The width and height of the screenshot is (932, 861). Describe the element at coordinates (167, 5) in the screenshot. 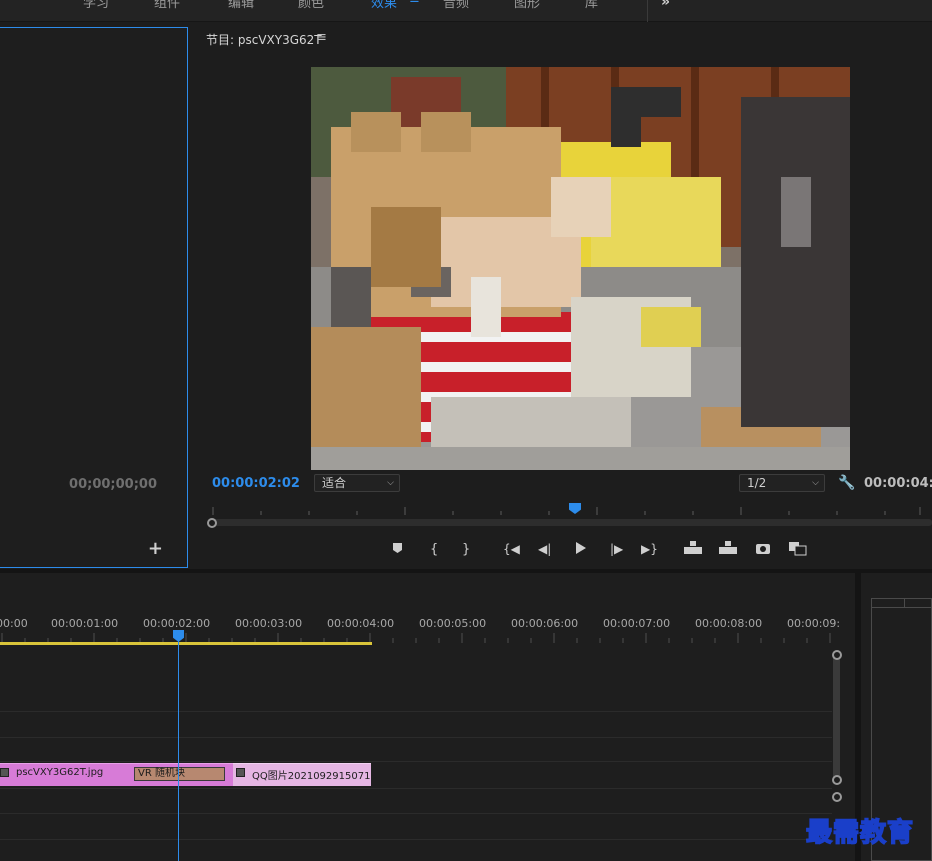

I see `workspace-tab-assembly: 组件` at that location.